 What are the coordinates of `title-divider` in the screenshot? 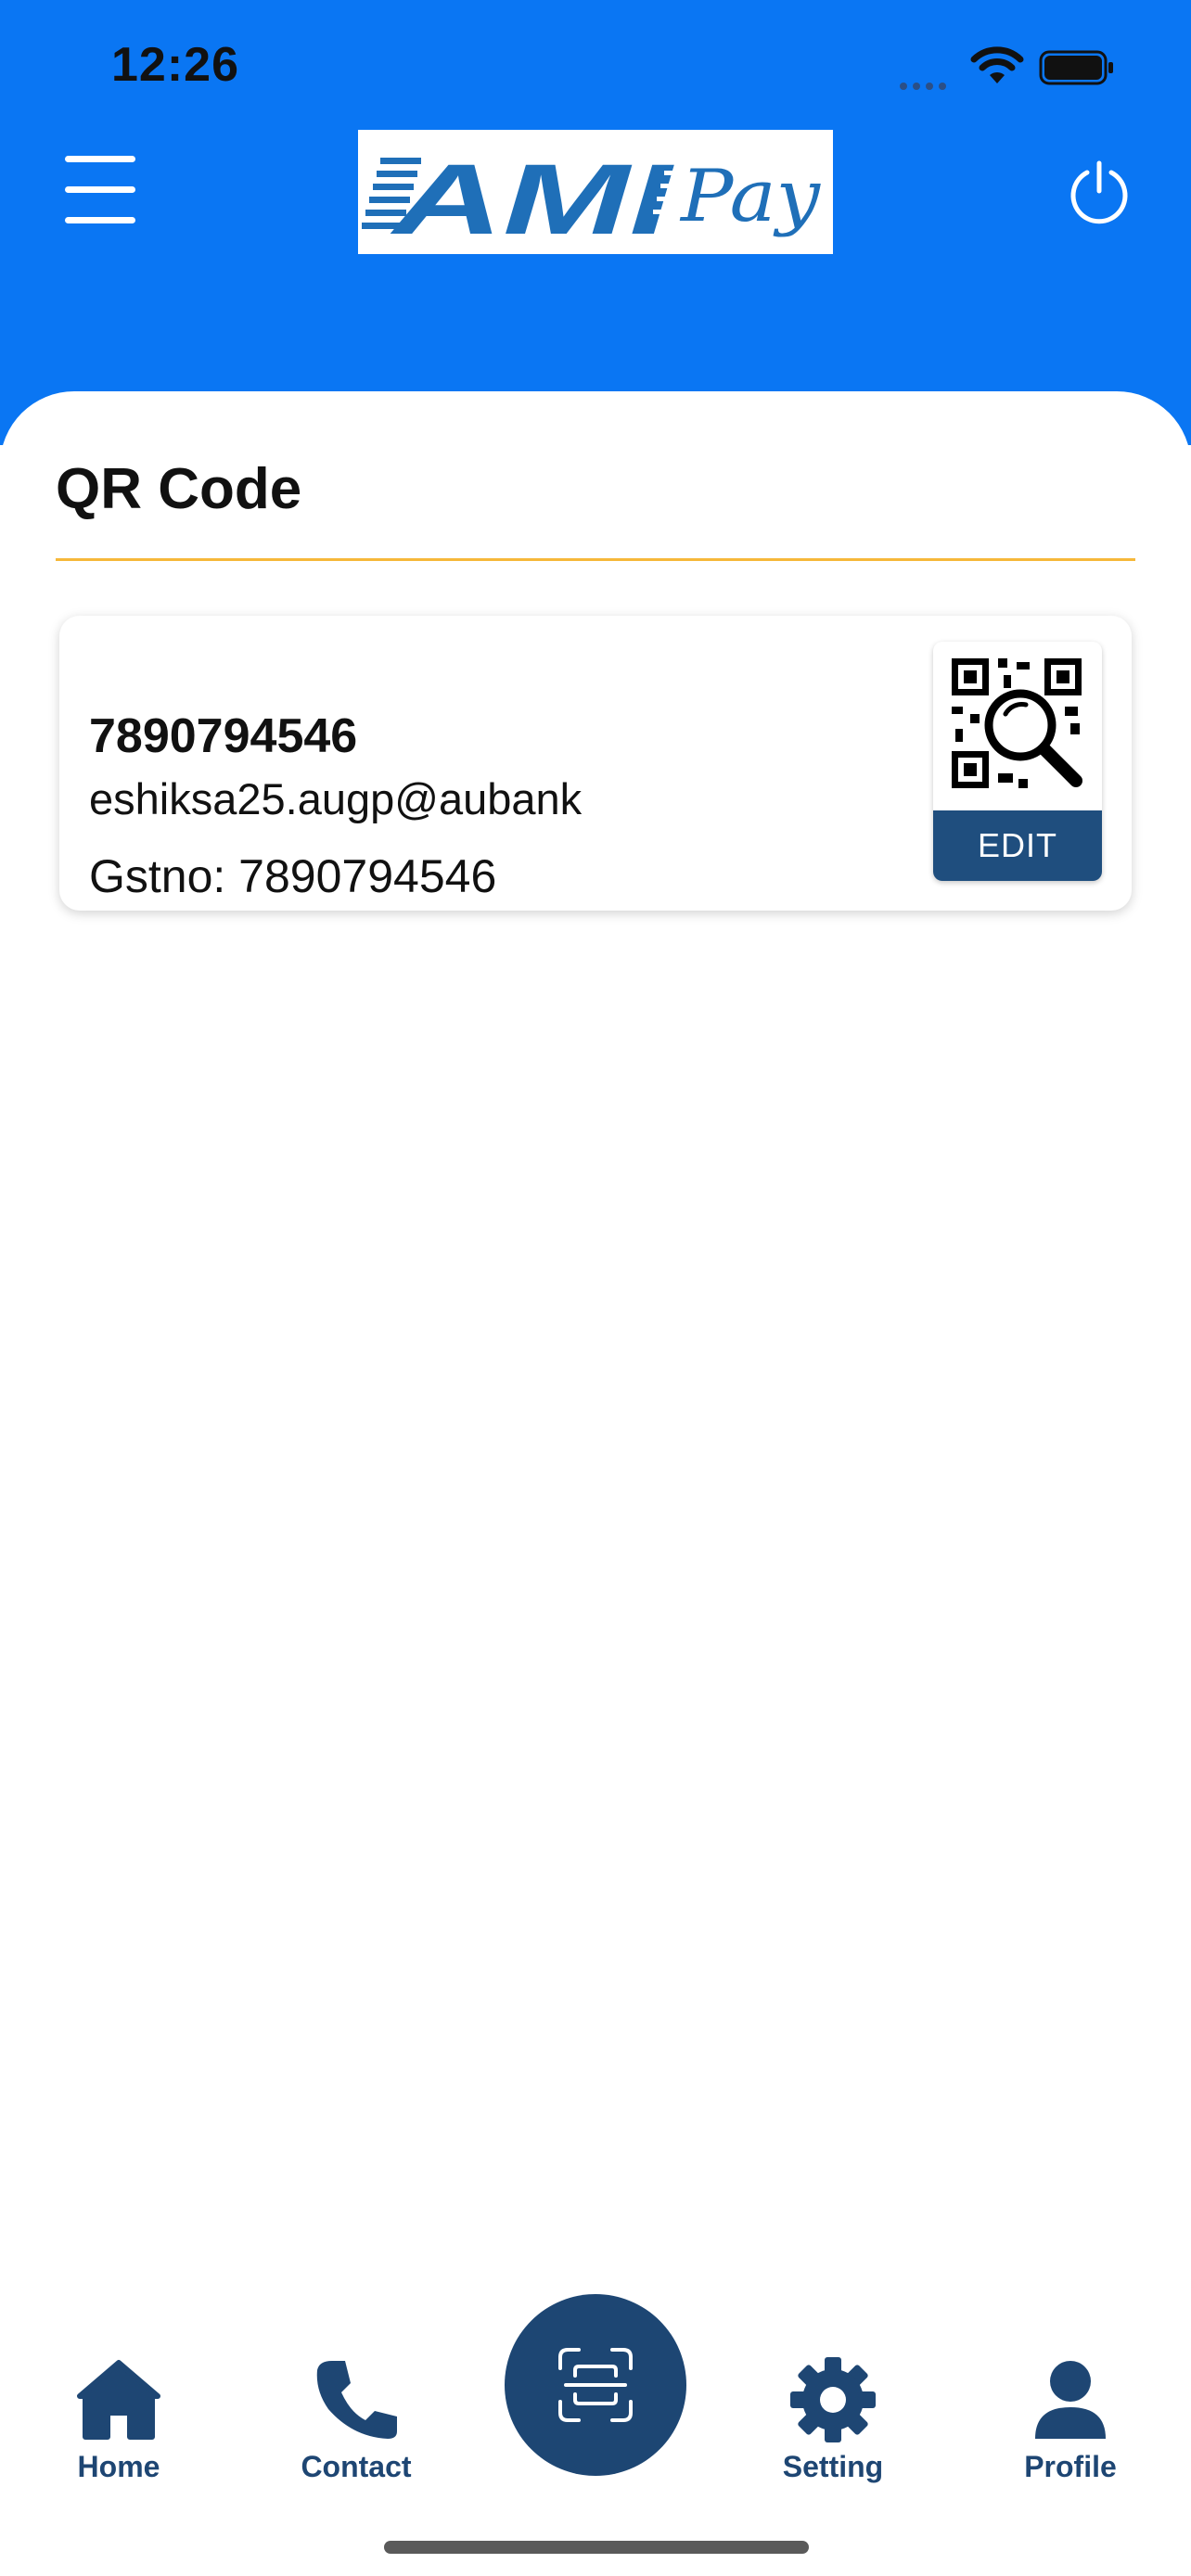 It's located at (595, 559).